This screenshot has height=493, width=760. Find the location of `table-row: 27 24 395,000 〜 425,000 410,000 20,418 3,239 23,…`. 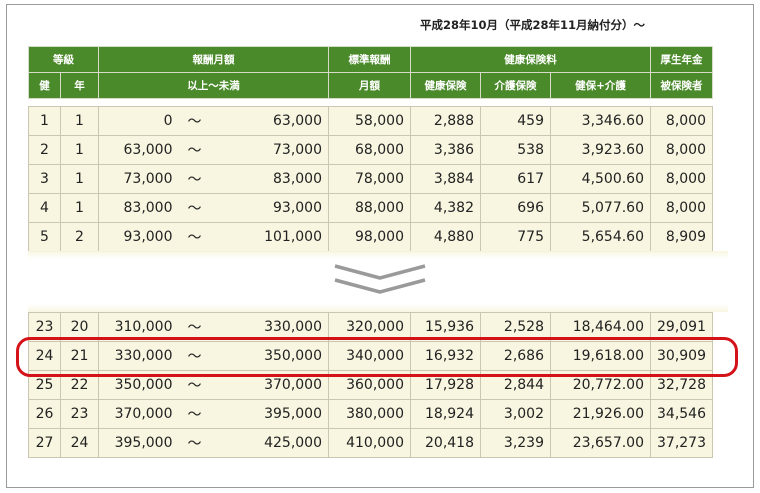

table-row: 27 24 395,000 〜 425,000 410,000 20,418 3,239 23,… is located at coordinates (370, 443).